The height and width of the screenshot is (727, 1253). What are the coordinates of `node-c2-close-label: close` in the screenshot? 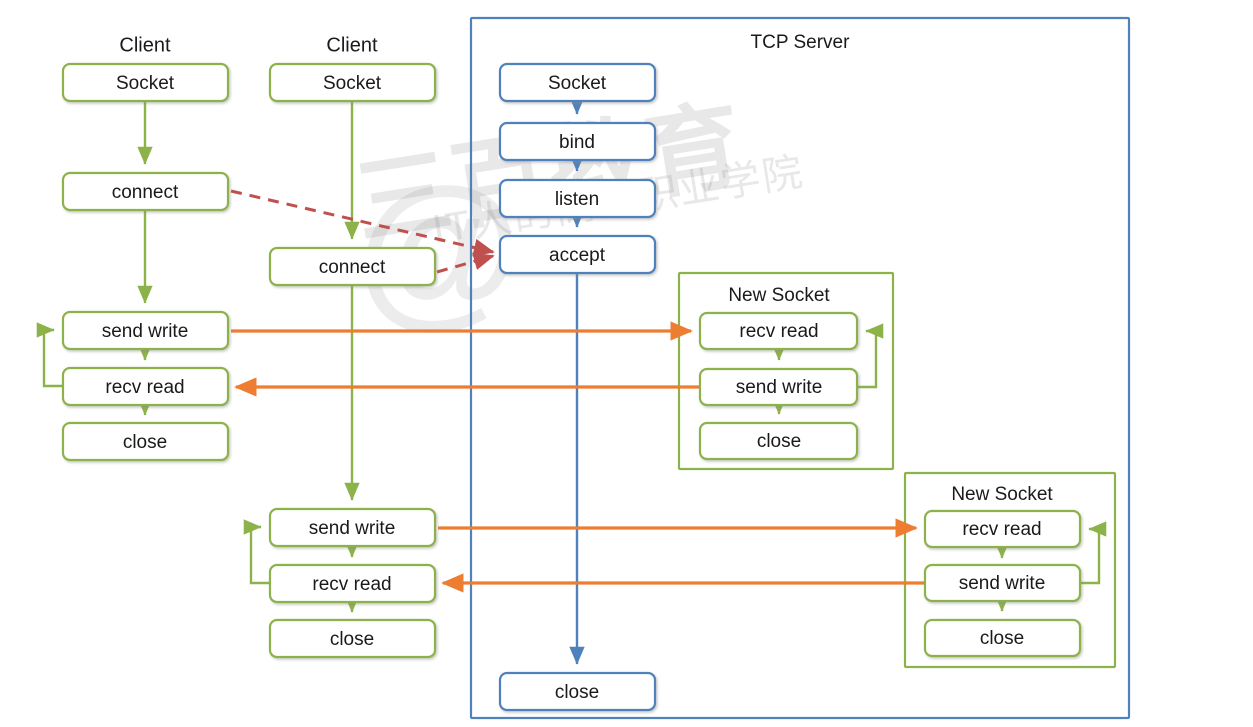 It's located at (352, 639).